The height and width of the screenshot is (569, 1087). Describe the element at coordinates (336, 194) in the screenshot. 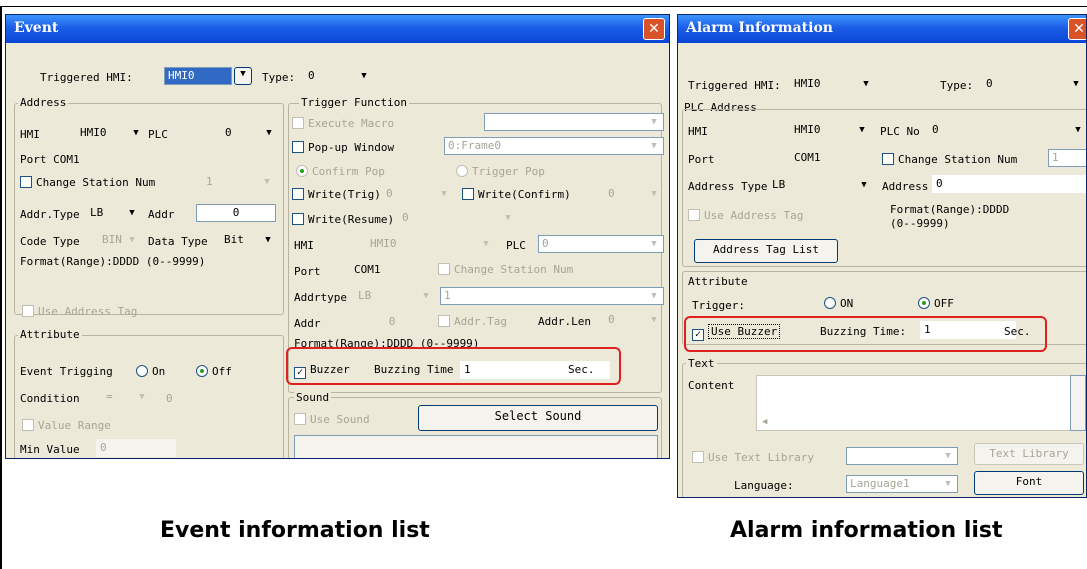

I see `write-trig-checkbox: Write(Trig)` at that location.